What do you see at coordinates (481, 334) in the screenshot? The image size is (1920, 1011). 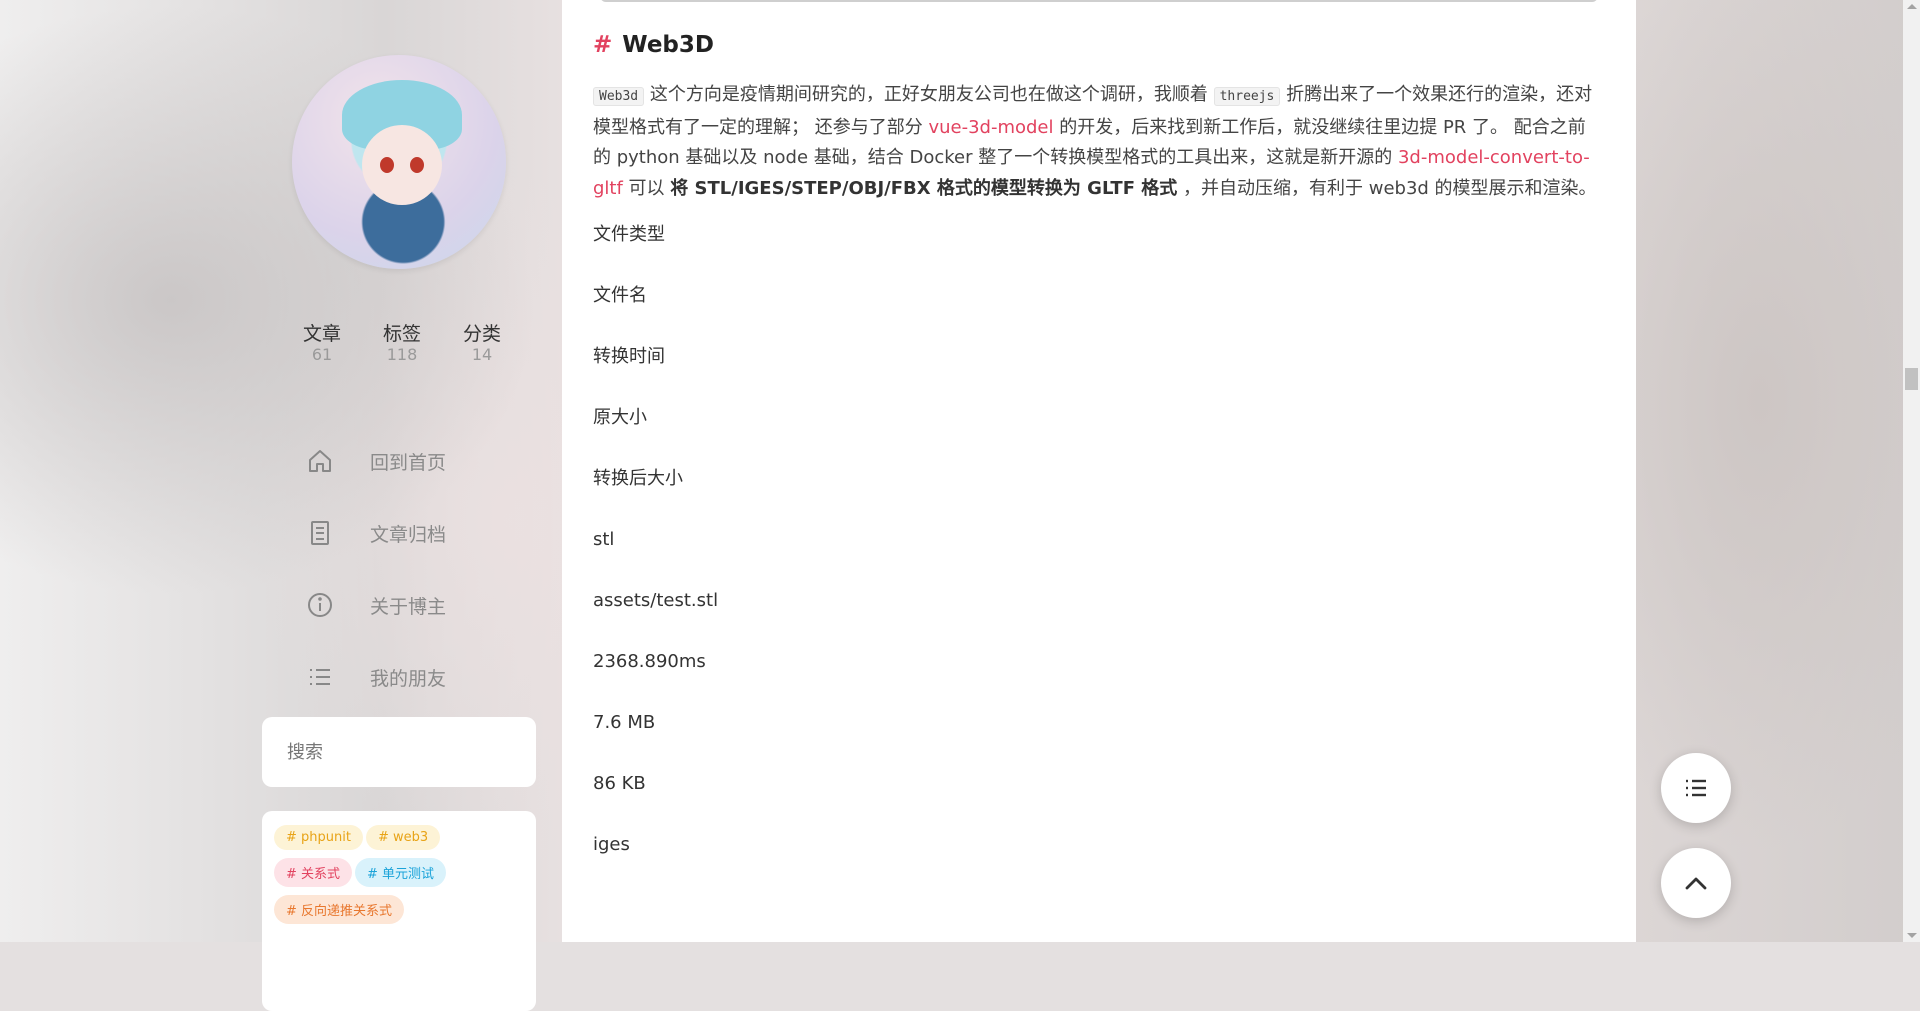 I see `stat-label: 分类` at bounding box center [481, 334].